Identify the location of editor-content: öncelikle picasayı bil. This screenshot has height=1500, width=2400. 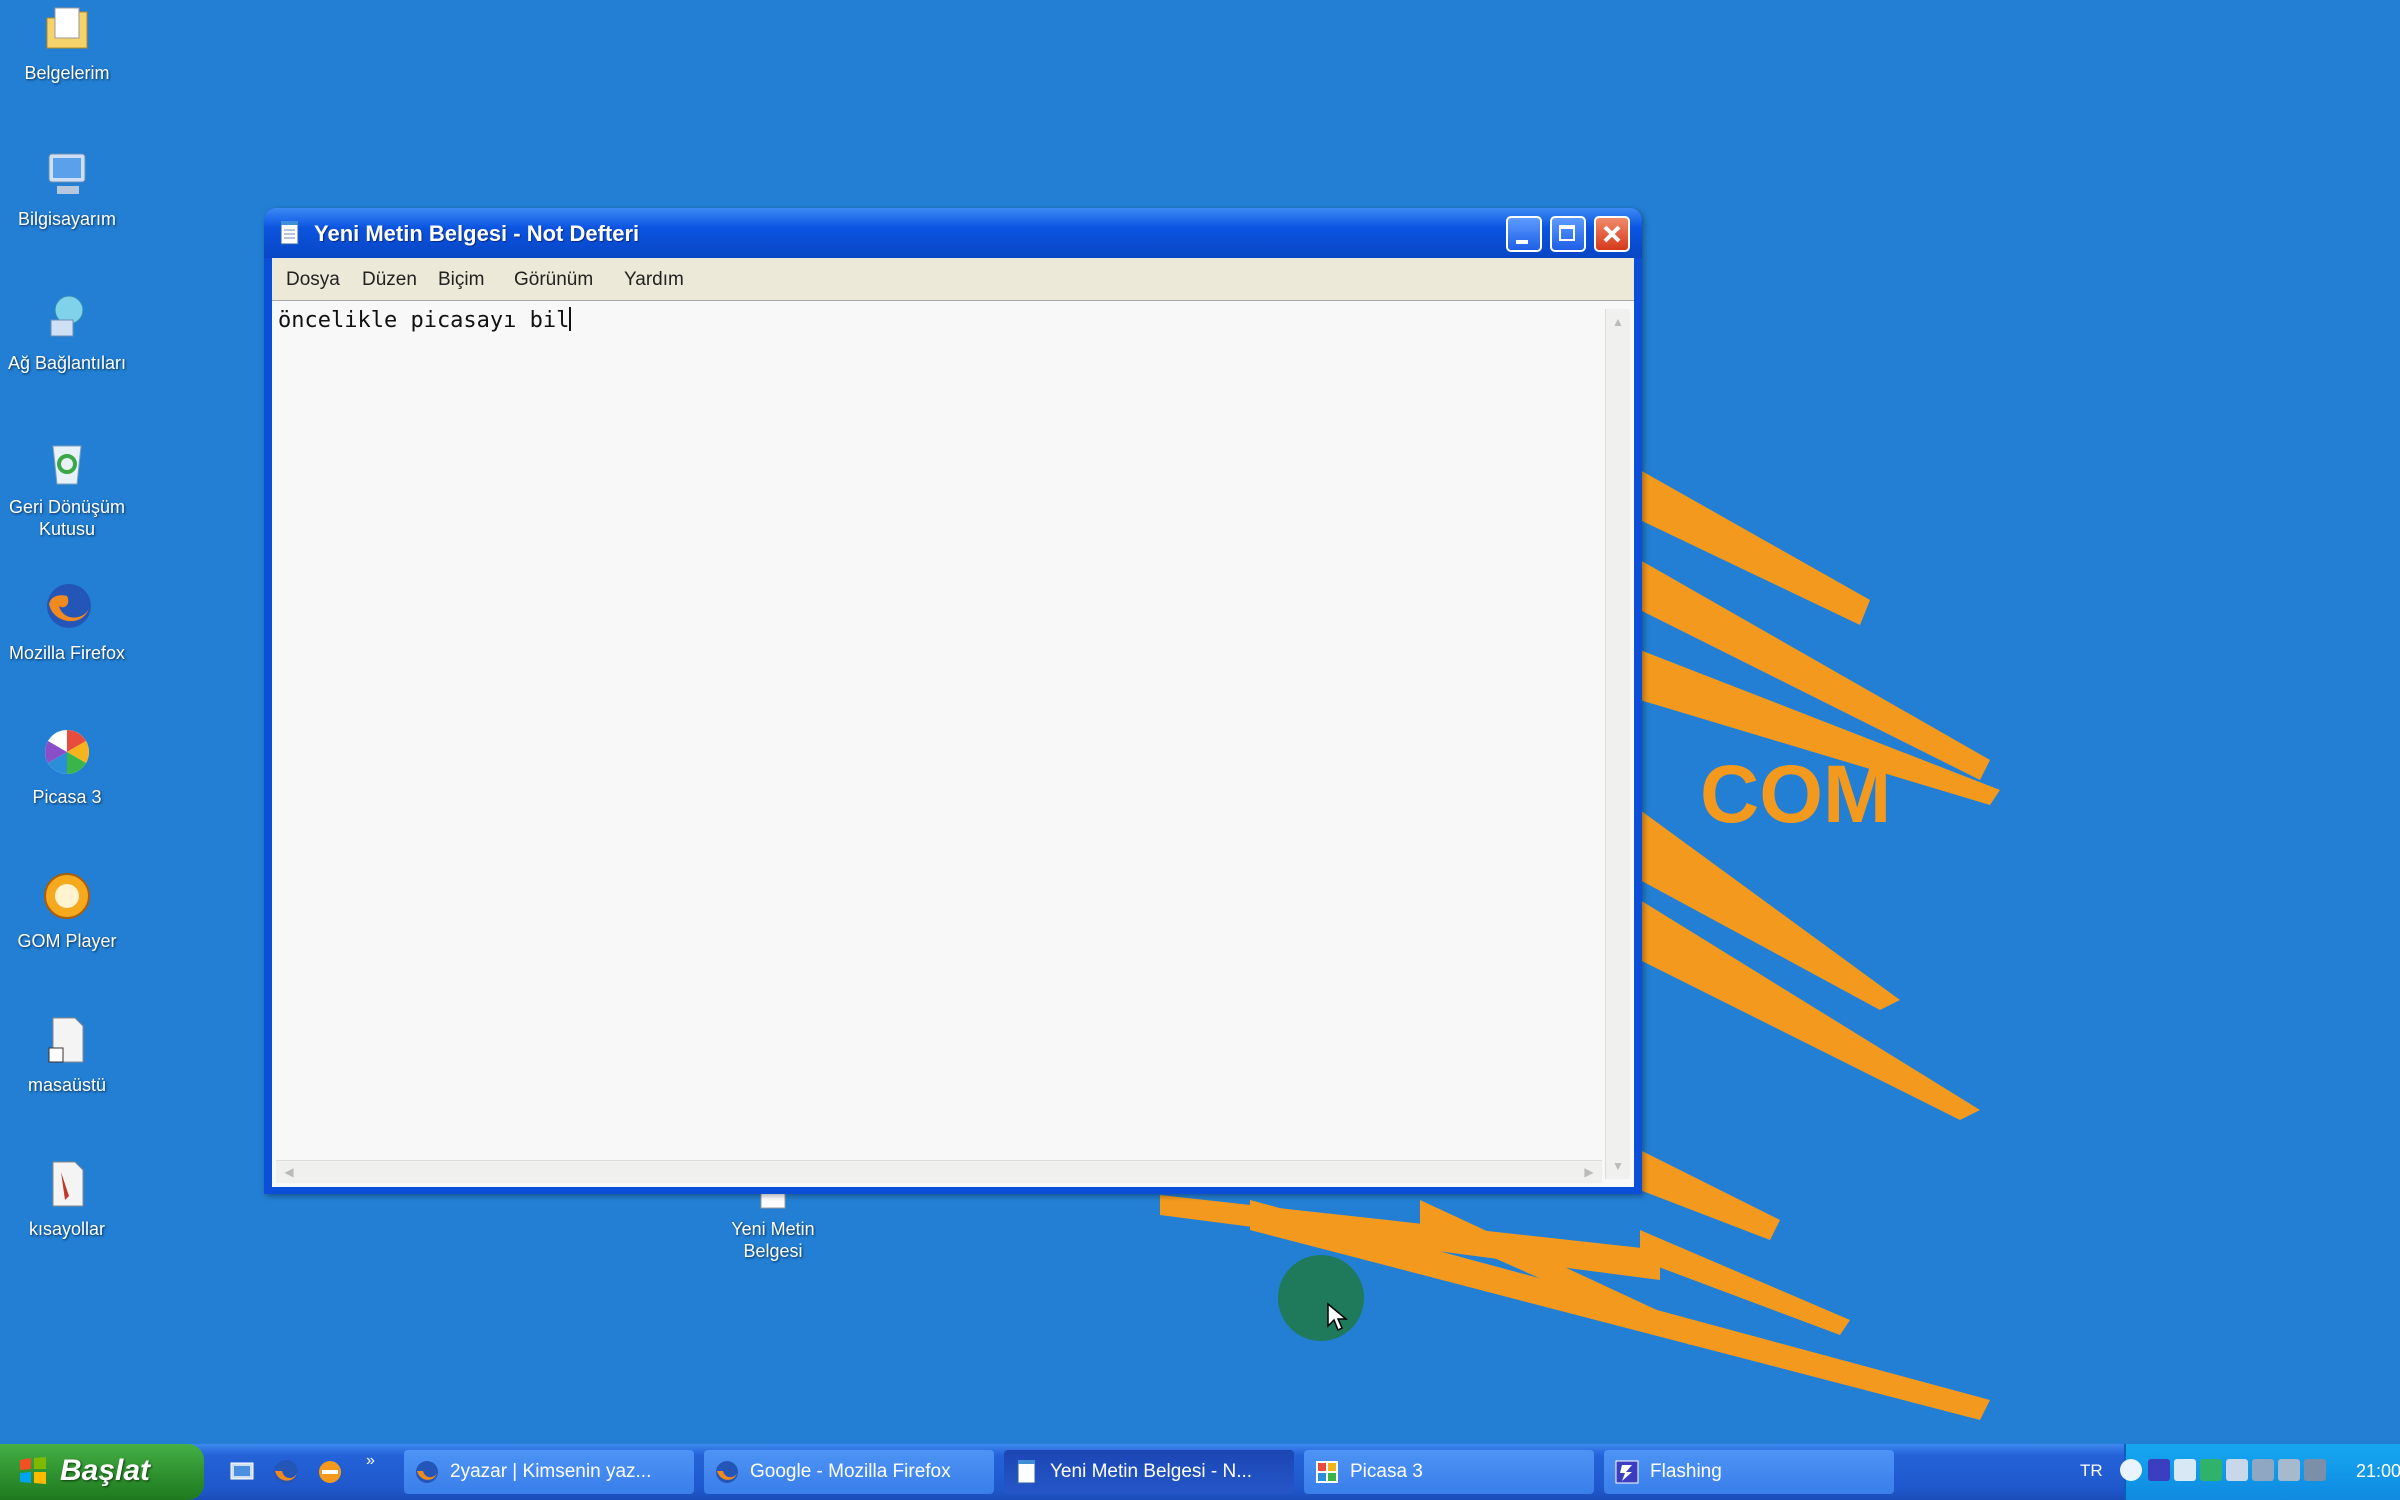
(425, 320).